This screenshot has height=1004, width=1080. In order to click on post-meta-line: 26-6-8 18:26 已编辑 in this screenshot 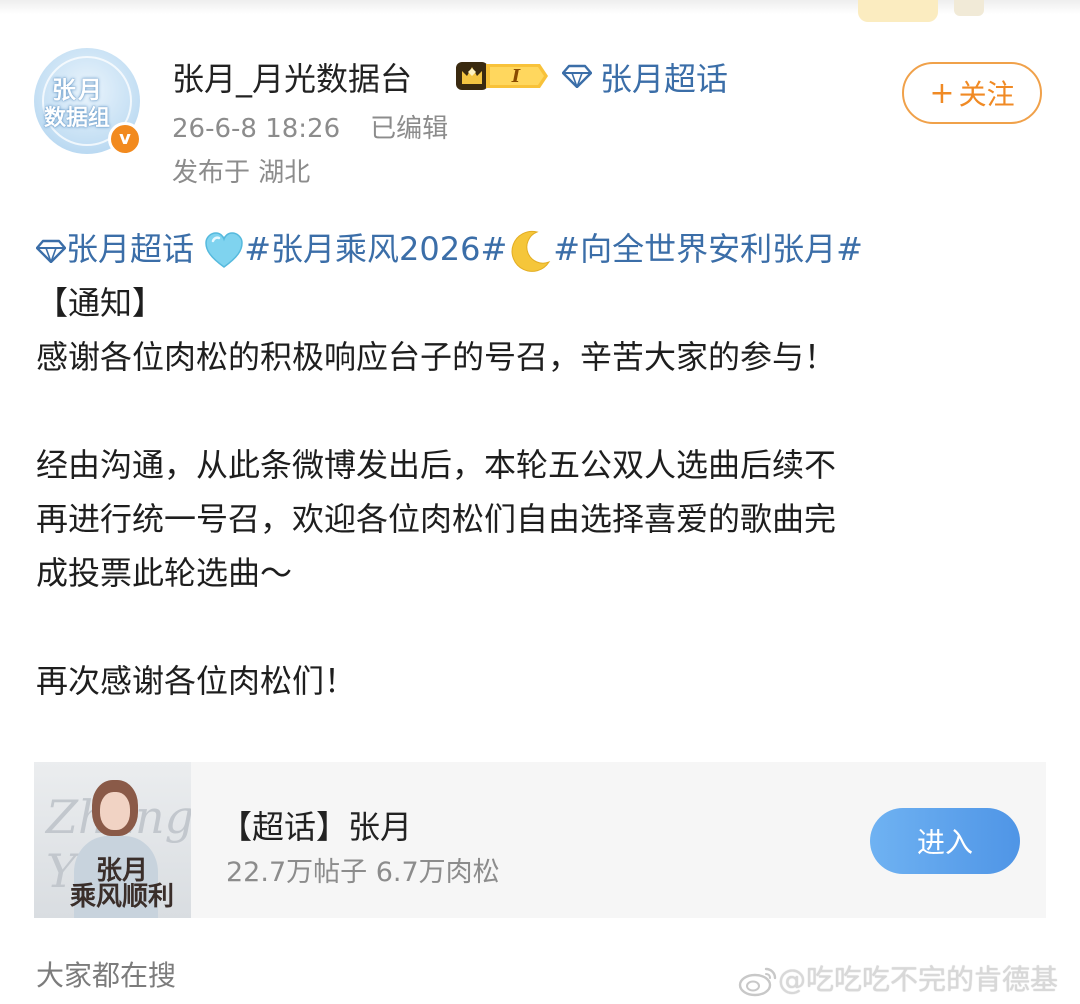, I will do `click(310, 126)`.